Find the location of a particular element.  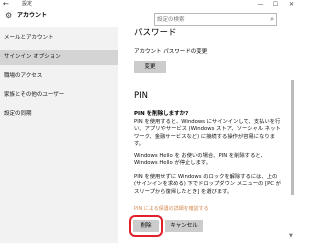

arrow-left-icon: ← is located at coordinates (6, 4).